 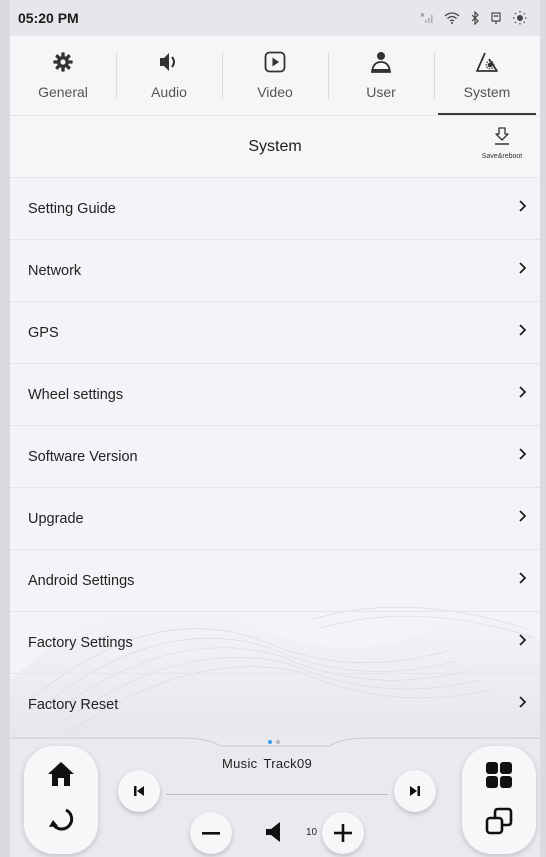 What do you see at coordinates (275, 643) in the screenshot?
I see `menu-item-factory-settings: Factory Settings` at bounding box center [275, 643].